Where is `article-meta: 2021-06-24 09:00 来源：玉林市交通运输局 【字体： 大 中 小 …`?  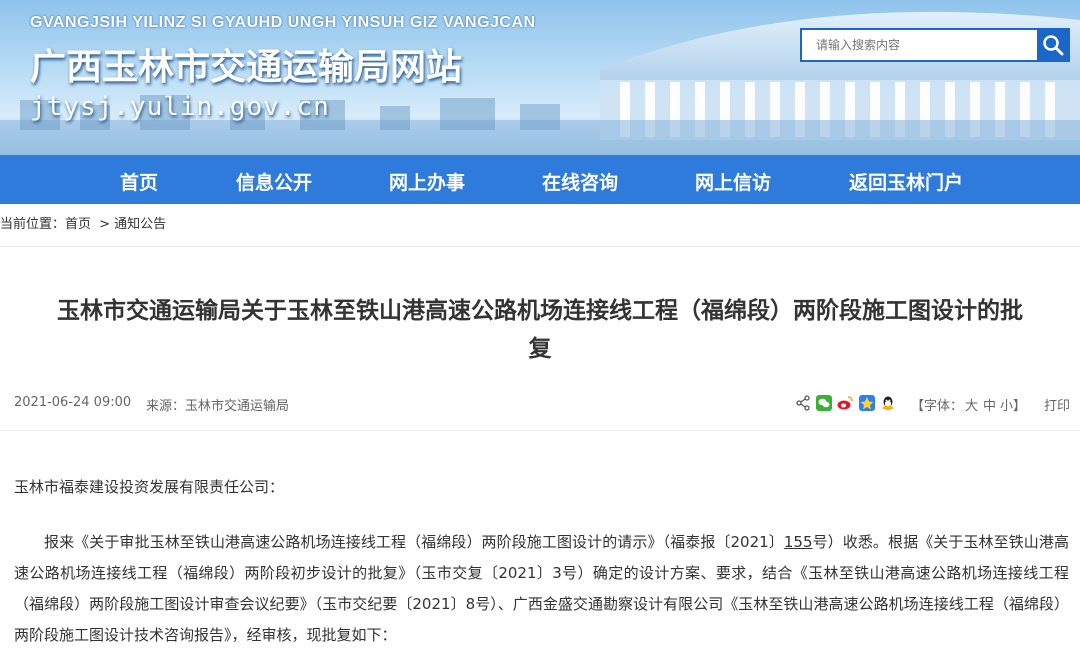
article-meta: 2021-06-24 09:00 来源：玉林市交通运输局 【字体： 大 中 小 … is located at coordinates (540, 403).